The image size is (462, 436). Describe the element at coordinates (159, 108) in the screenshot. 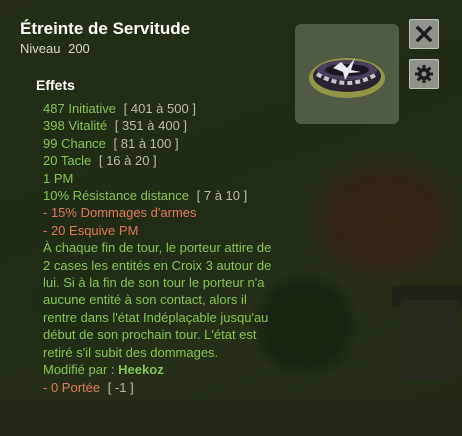

I see `effect-range: [ 401 à 500 ]` at that location.